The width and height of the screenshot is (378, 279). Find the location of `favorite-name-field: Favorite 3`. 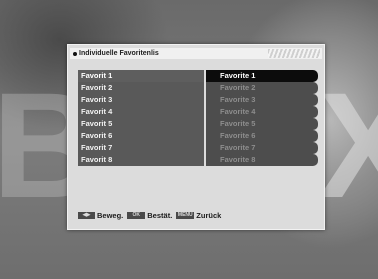

favorite-name-field: Favorite 3 is located at coordinates (262, 100).